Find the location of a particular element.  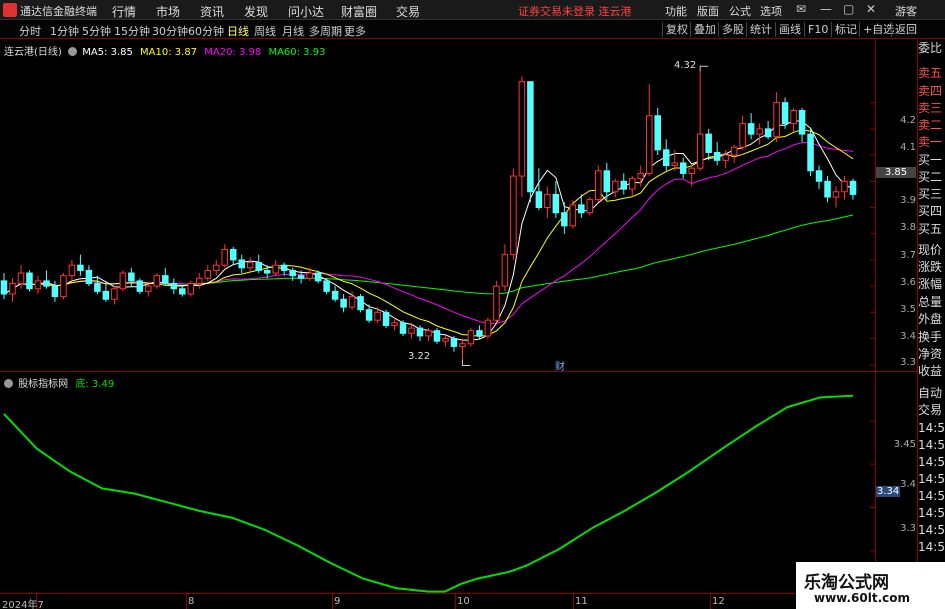

rp-buy4: 买四 is located at coordinates (930, 211).